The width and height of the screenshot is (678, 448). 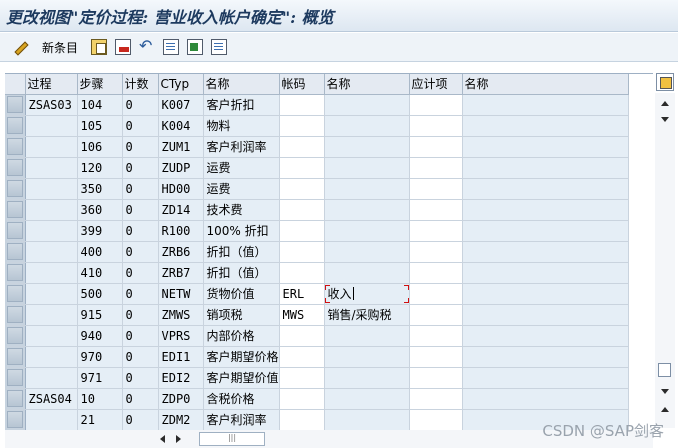 What do you see at coordinates (367, 84) in the screenshot?
I see `col-header-account-key-name: 名称` at bounding box center [367, 84].